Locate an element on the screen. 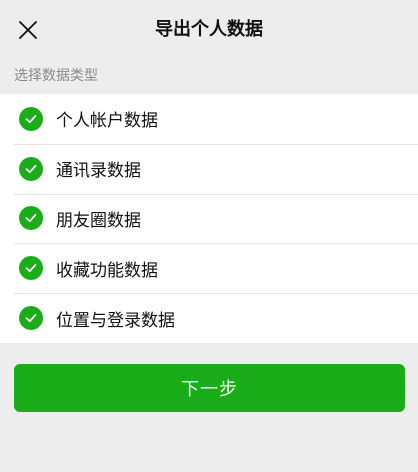 This screenshot has width=418, height=472. list-item-moments-data: 朋友圈数据 is located at coordinates (209, 218).